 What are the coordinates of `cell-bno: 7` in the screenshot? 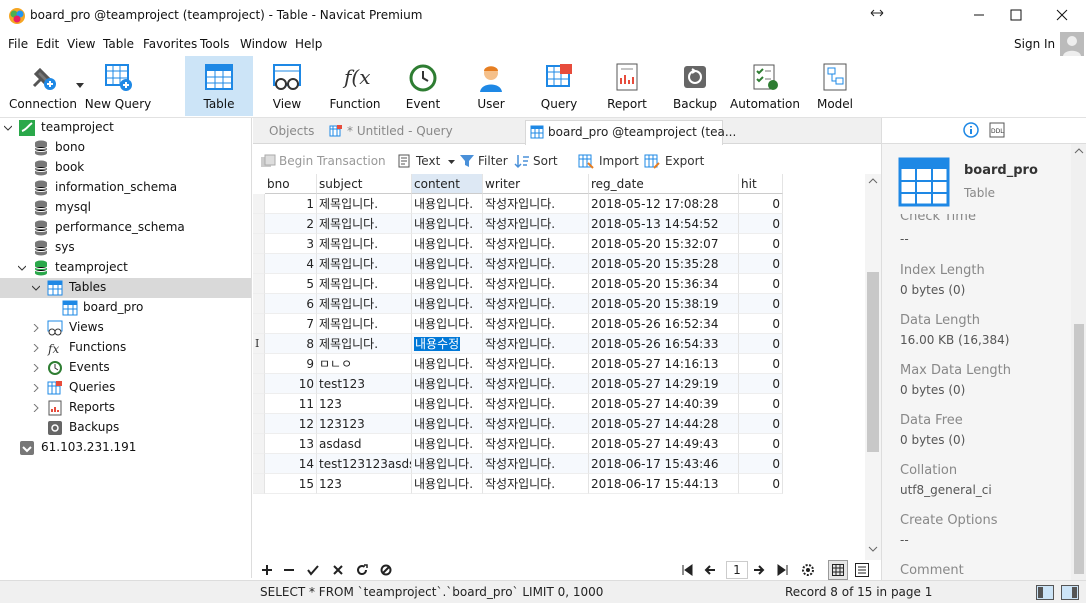 It's located at (291, 324).